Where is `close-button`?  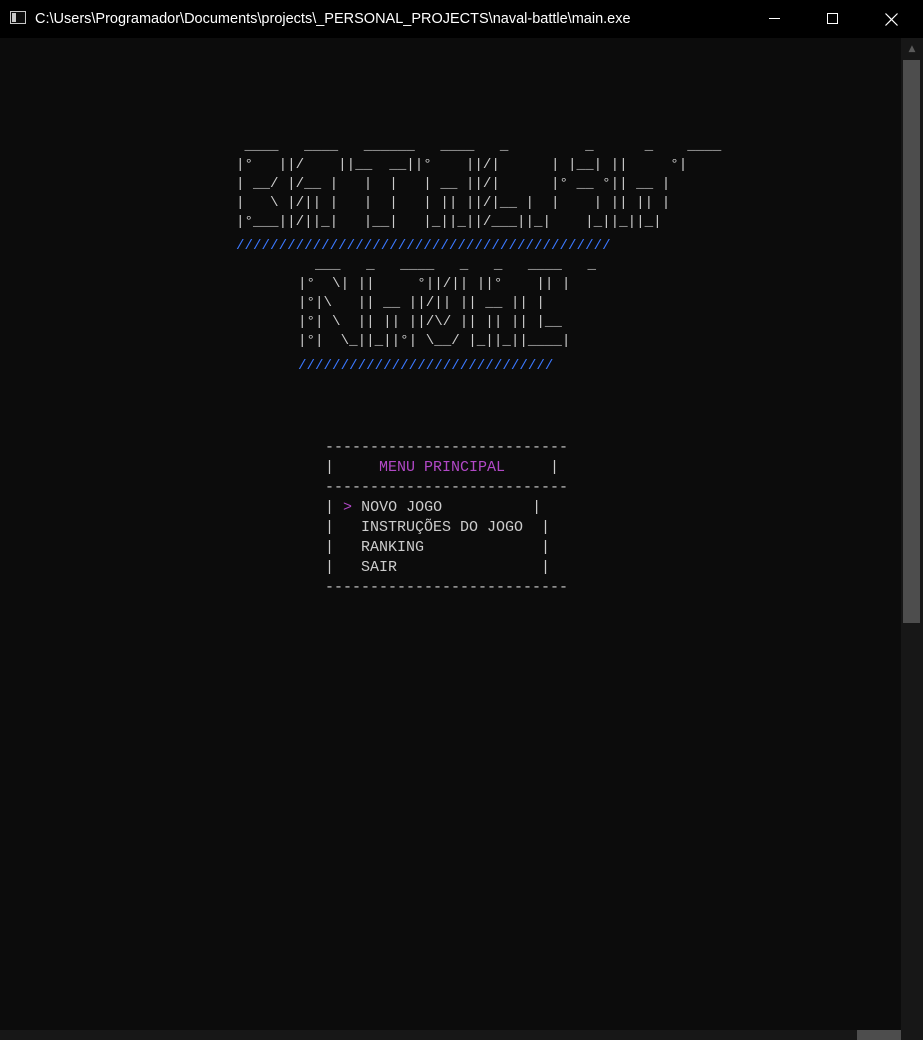
close-button is located at coordinates (891, 19).